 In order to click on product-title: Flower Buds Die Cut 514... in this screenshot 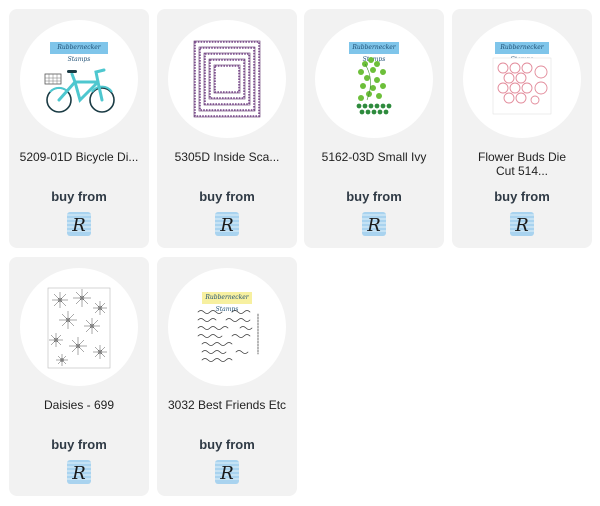, I will do `click(522, 164)`.